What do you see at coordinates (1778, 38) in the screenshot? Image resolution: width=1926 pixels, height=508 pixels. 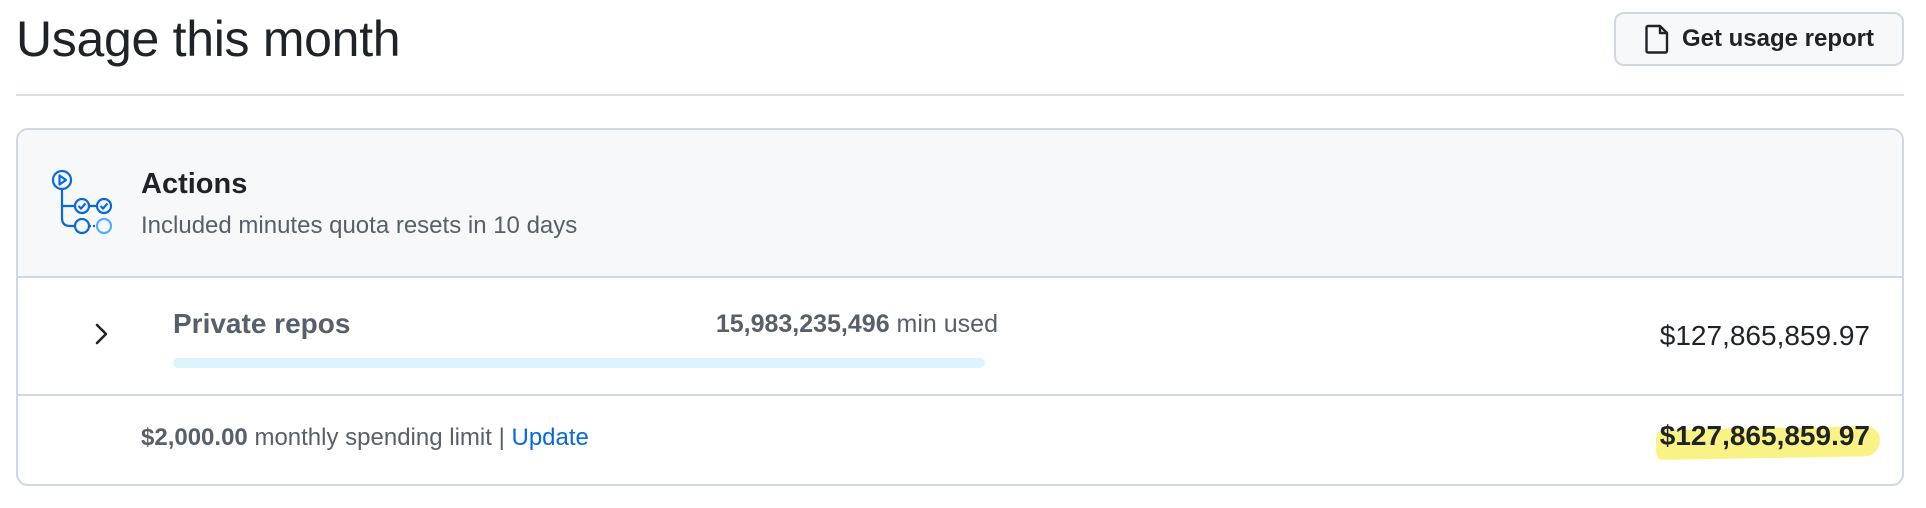 I see `get-usage-report-label: Get usage report` at bounding box center [1778, 38].